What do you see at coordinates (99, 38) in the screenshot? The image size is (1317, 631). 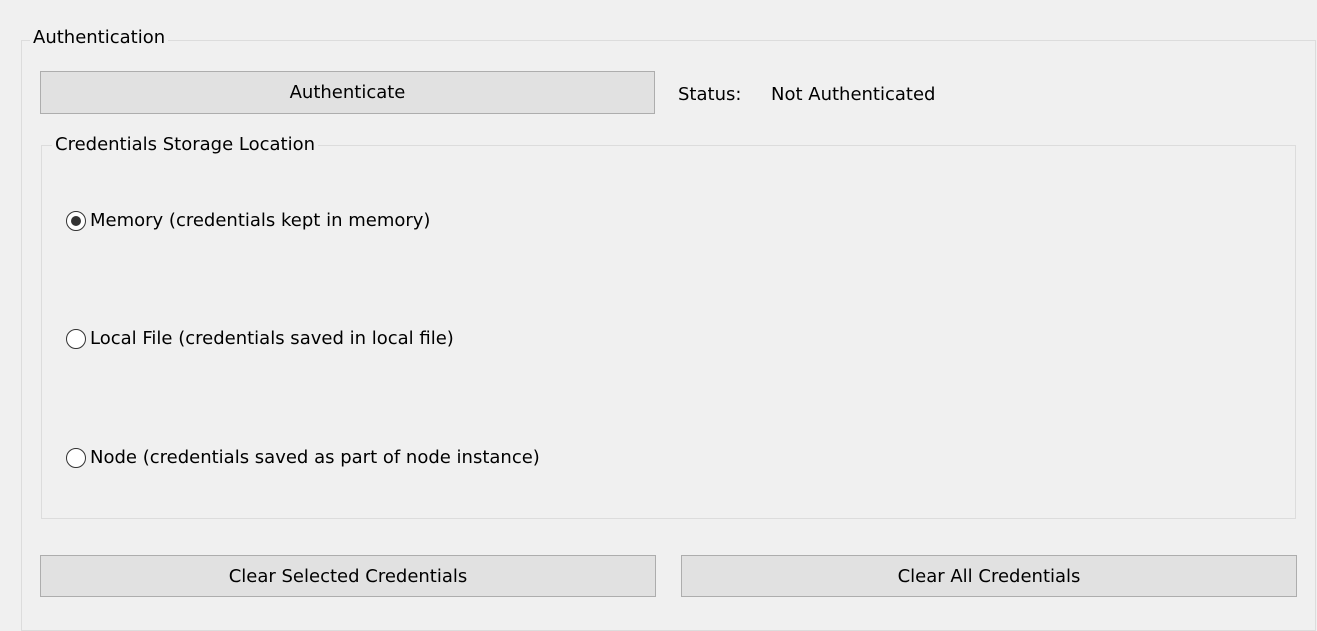 I see `authentication-group-title: Authentication` at bounding box center [99, 38].